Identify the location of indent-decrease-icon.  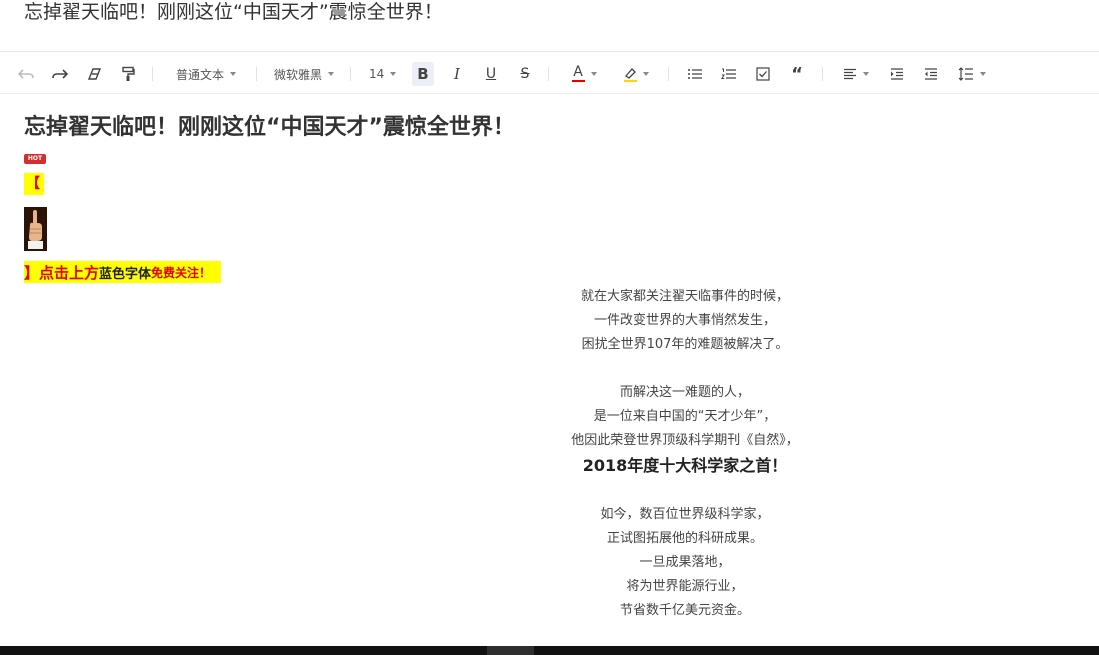
(931, 74).